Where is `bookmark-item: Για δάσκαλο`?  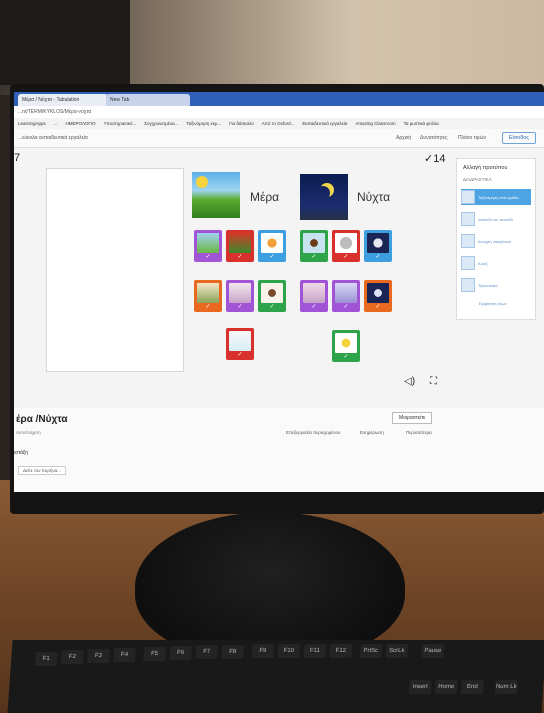
bookmark-item: Για δάσκαλο is located at coordinates (241, 123).